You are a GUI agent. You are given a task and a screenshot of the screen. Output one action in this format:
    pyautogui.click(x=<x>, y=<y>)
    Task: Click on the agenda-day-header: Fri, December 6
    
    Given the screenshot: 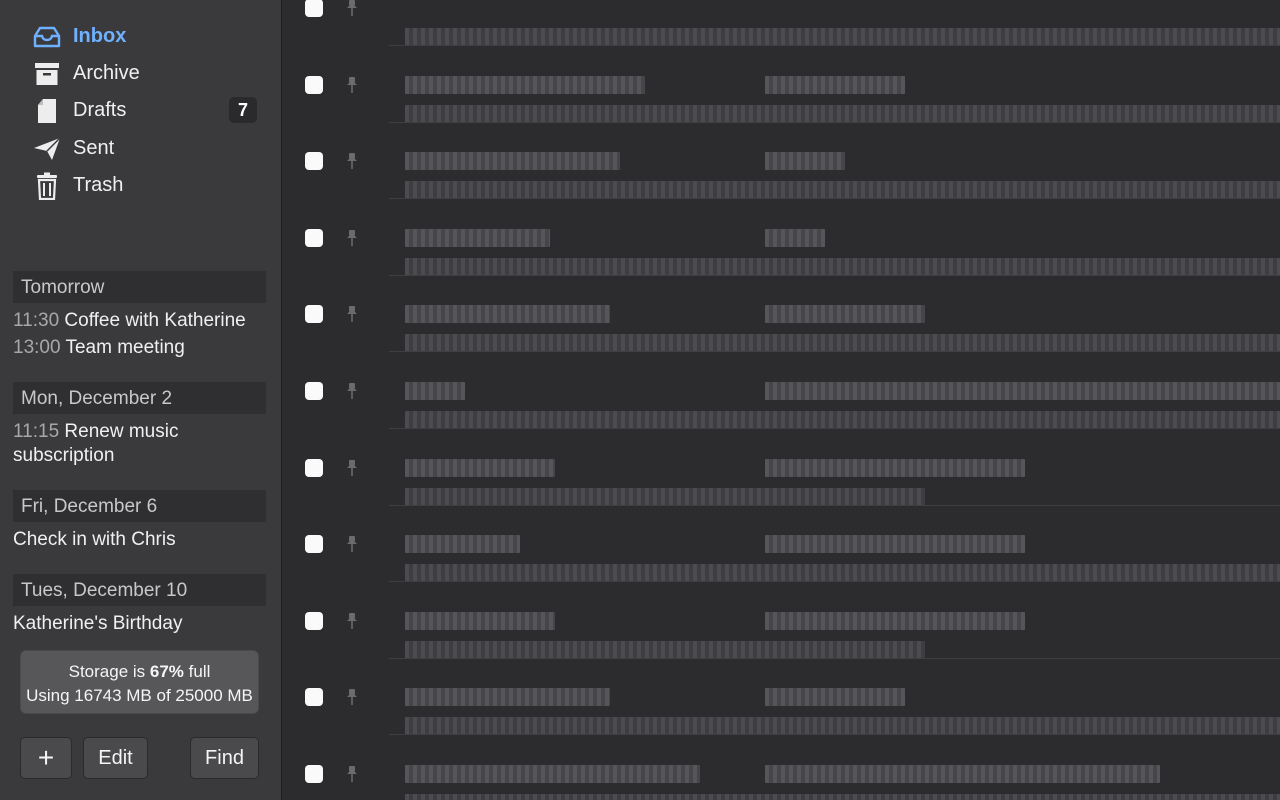 What is the action you would take?
    pyautogui.click(x=139, y=506)
    